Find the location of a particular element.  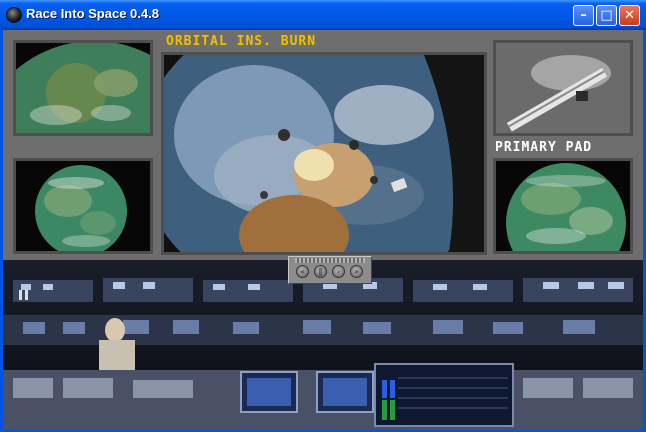

pause-button: ‖ is located at coordinates (320, 271).